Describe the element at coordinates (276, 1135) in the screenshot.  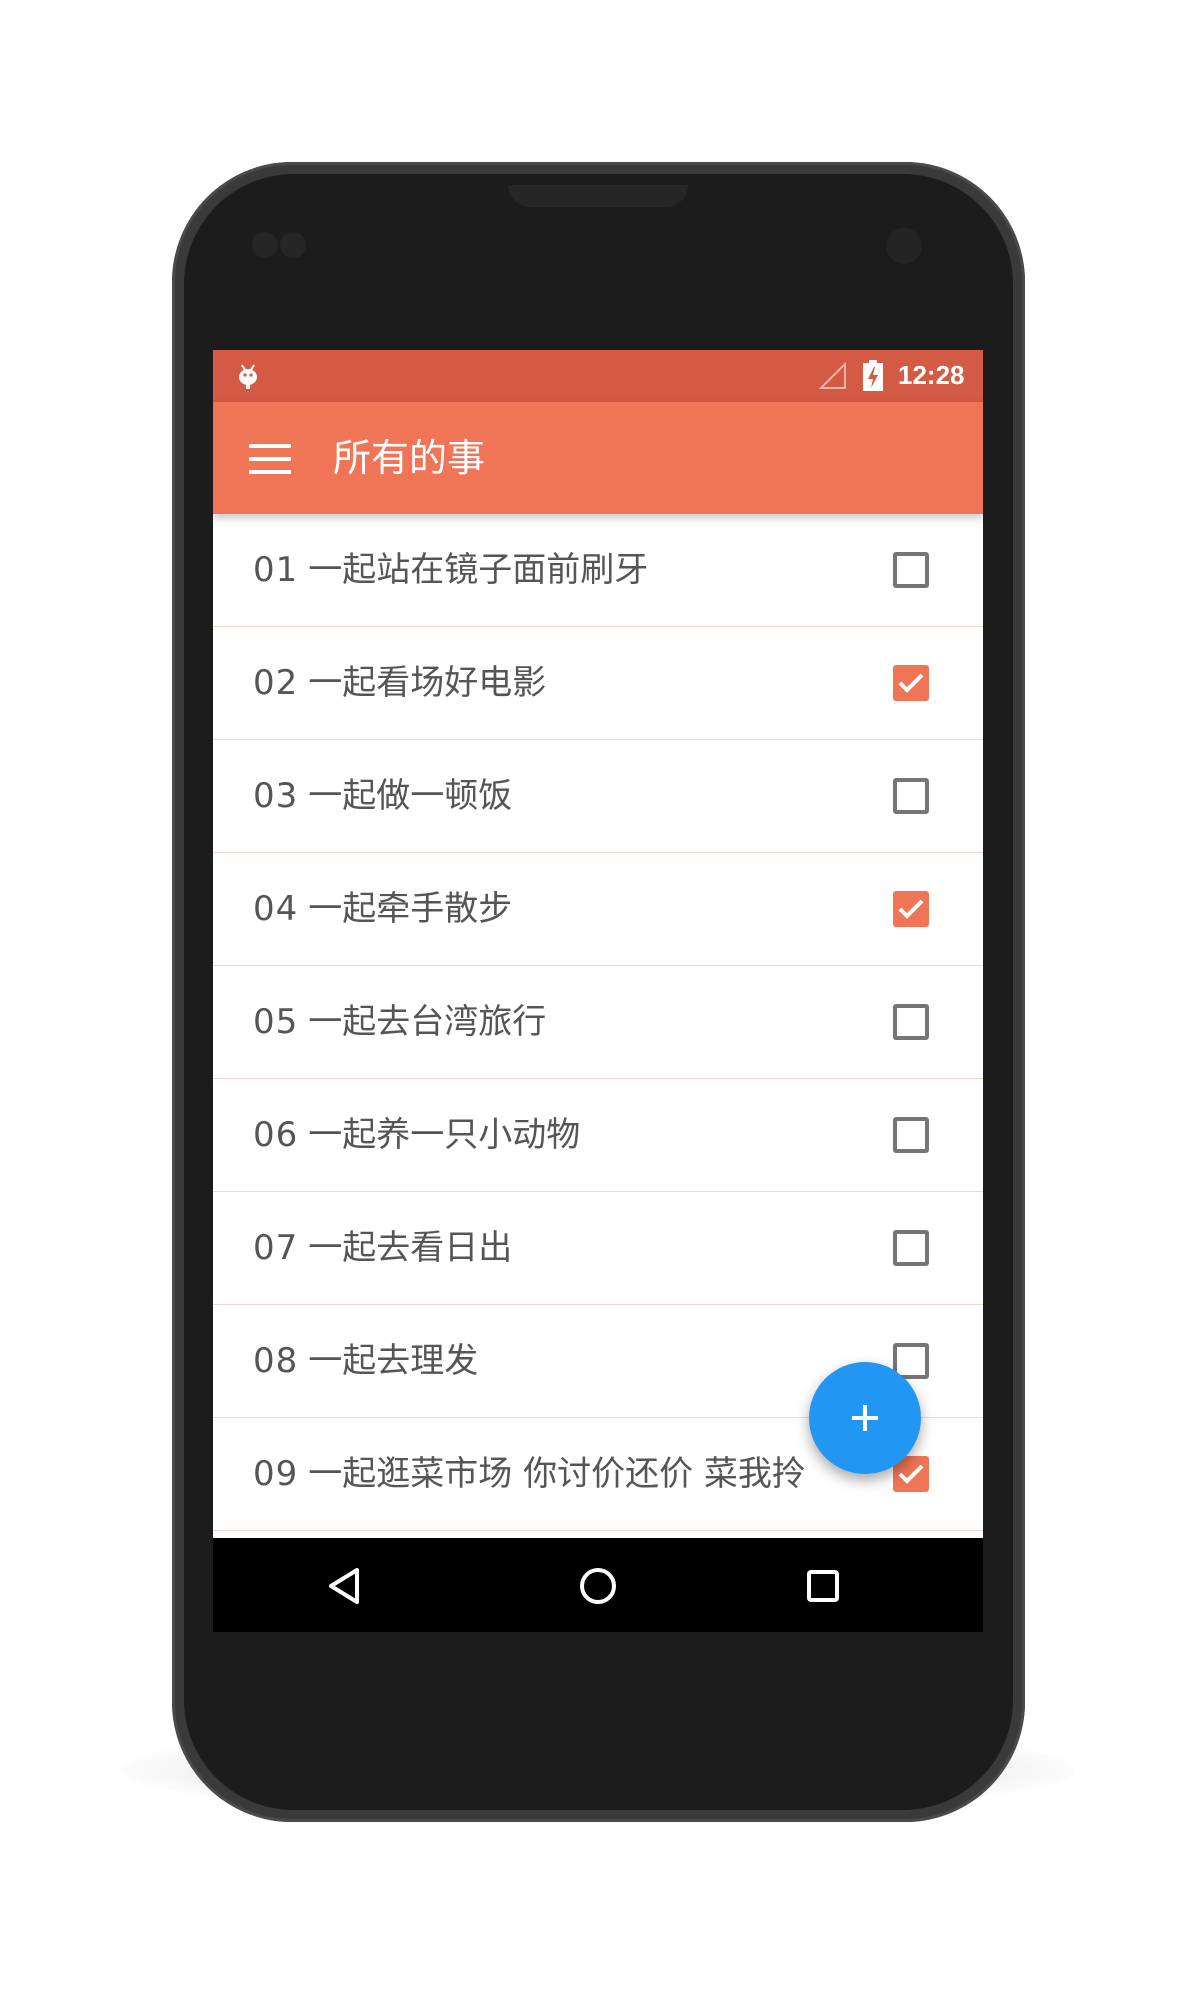
I see `todo-number: 06` at that location.